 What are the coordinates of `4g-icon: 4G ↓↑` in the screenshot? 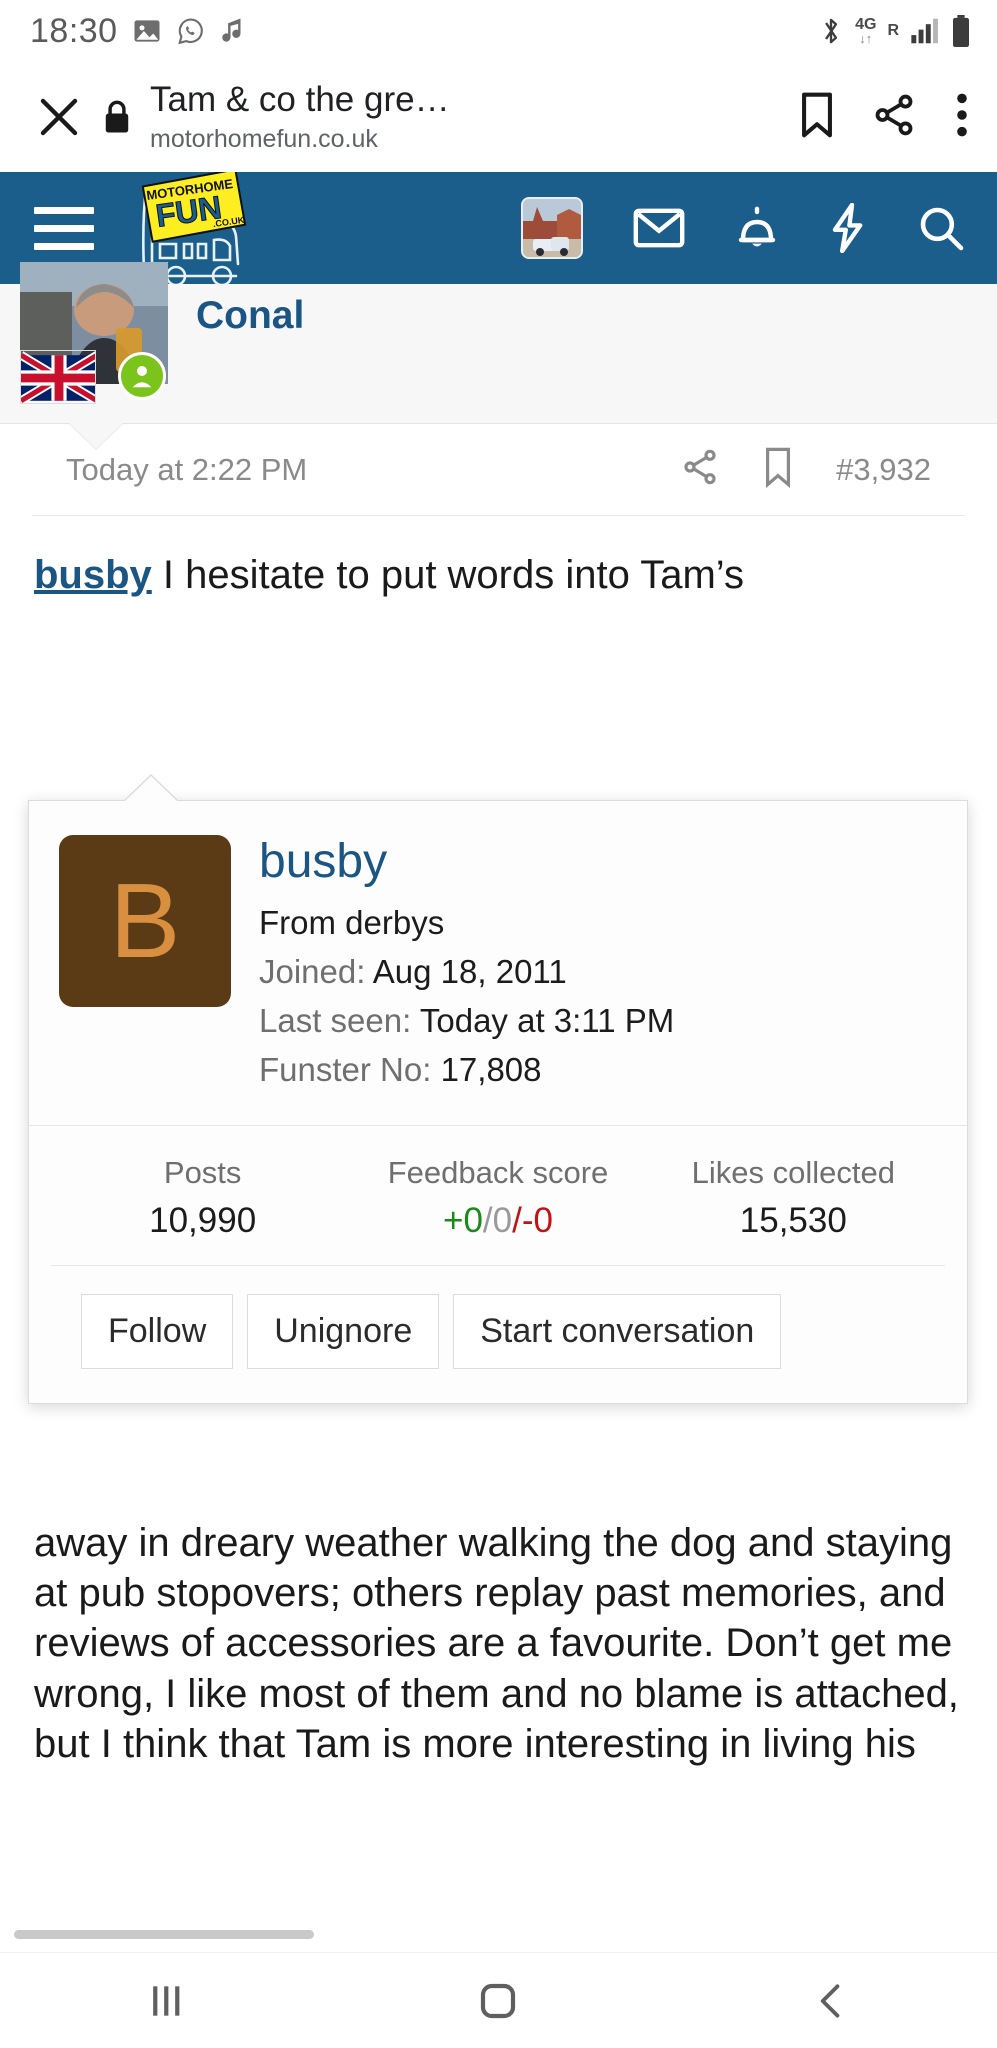 It's located at (866, 31).